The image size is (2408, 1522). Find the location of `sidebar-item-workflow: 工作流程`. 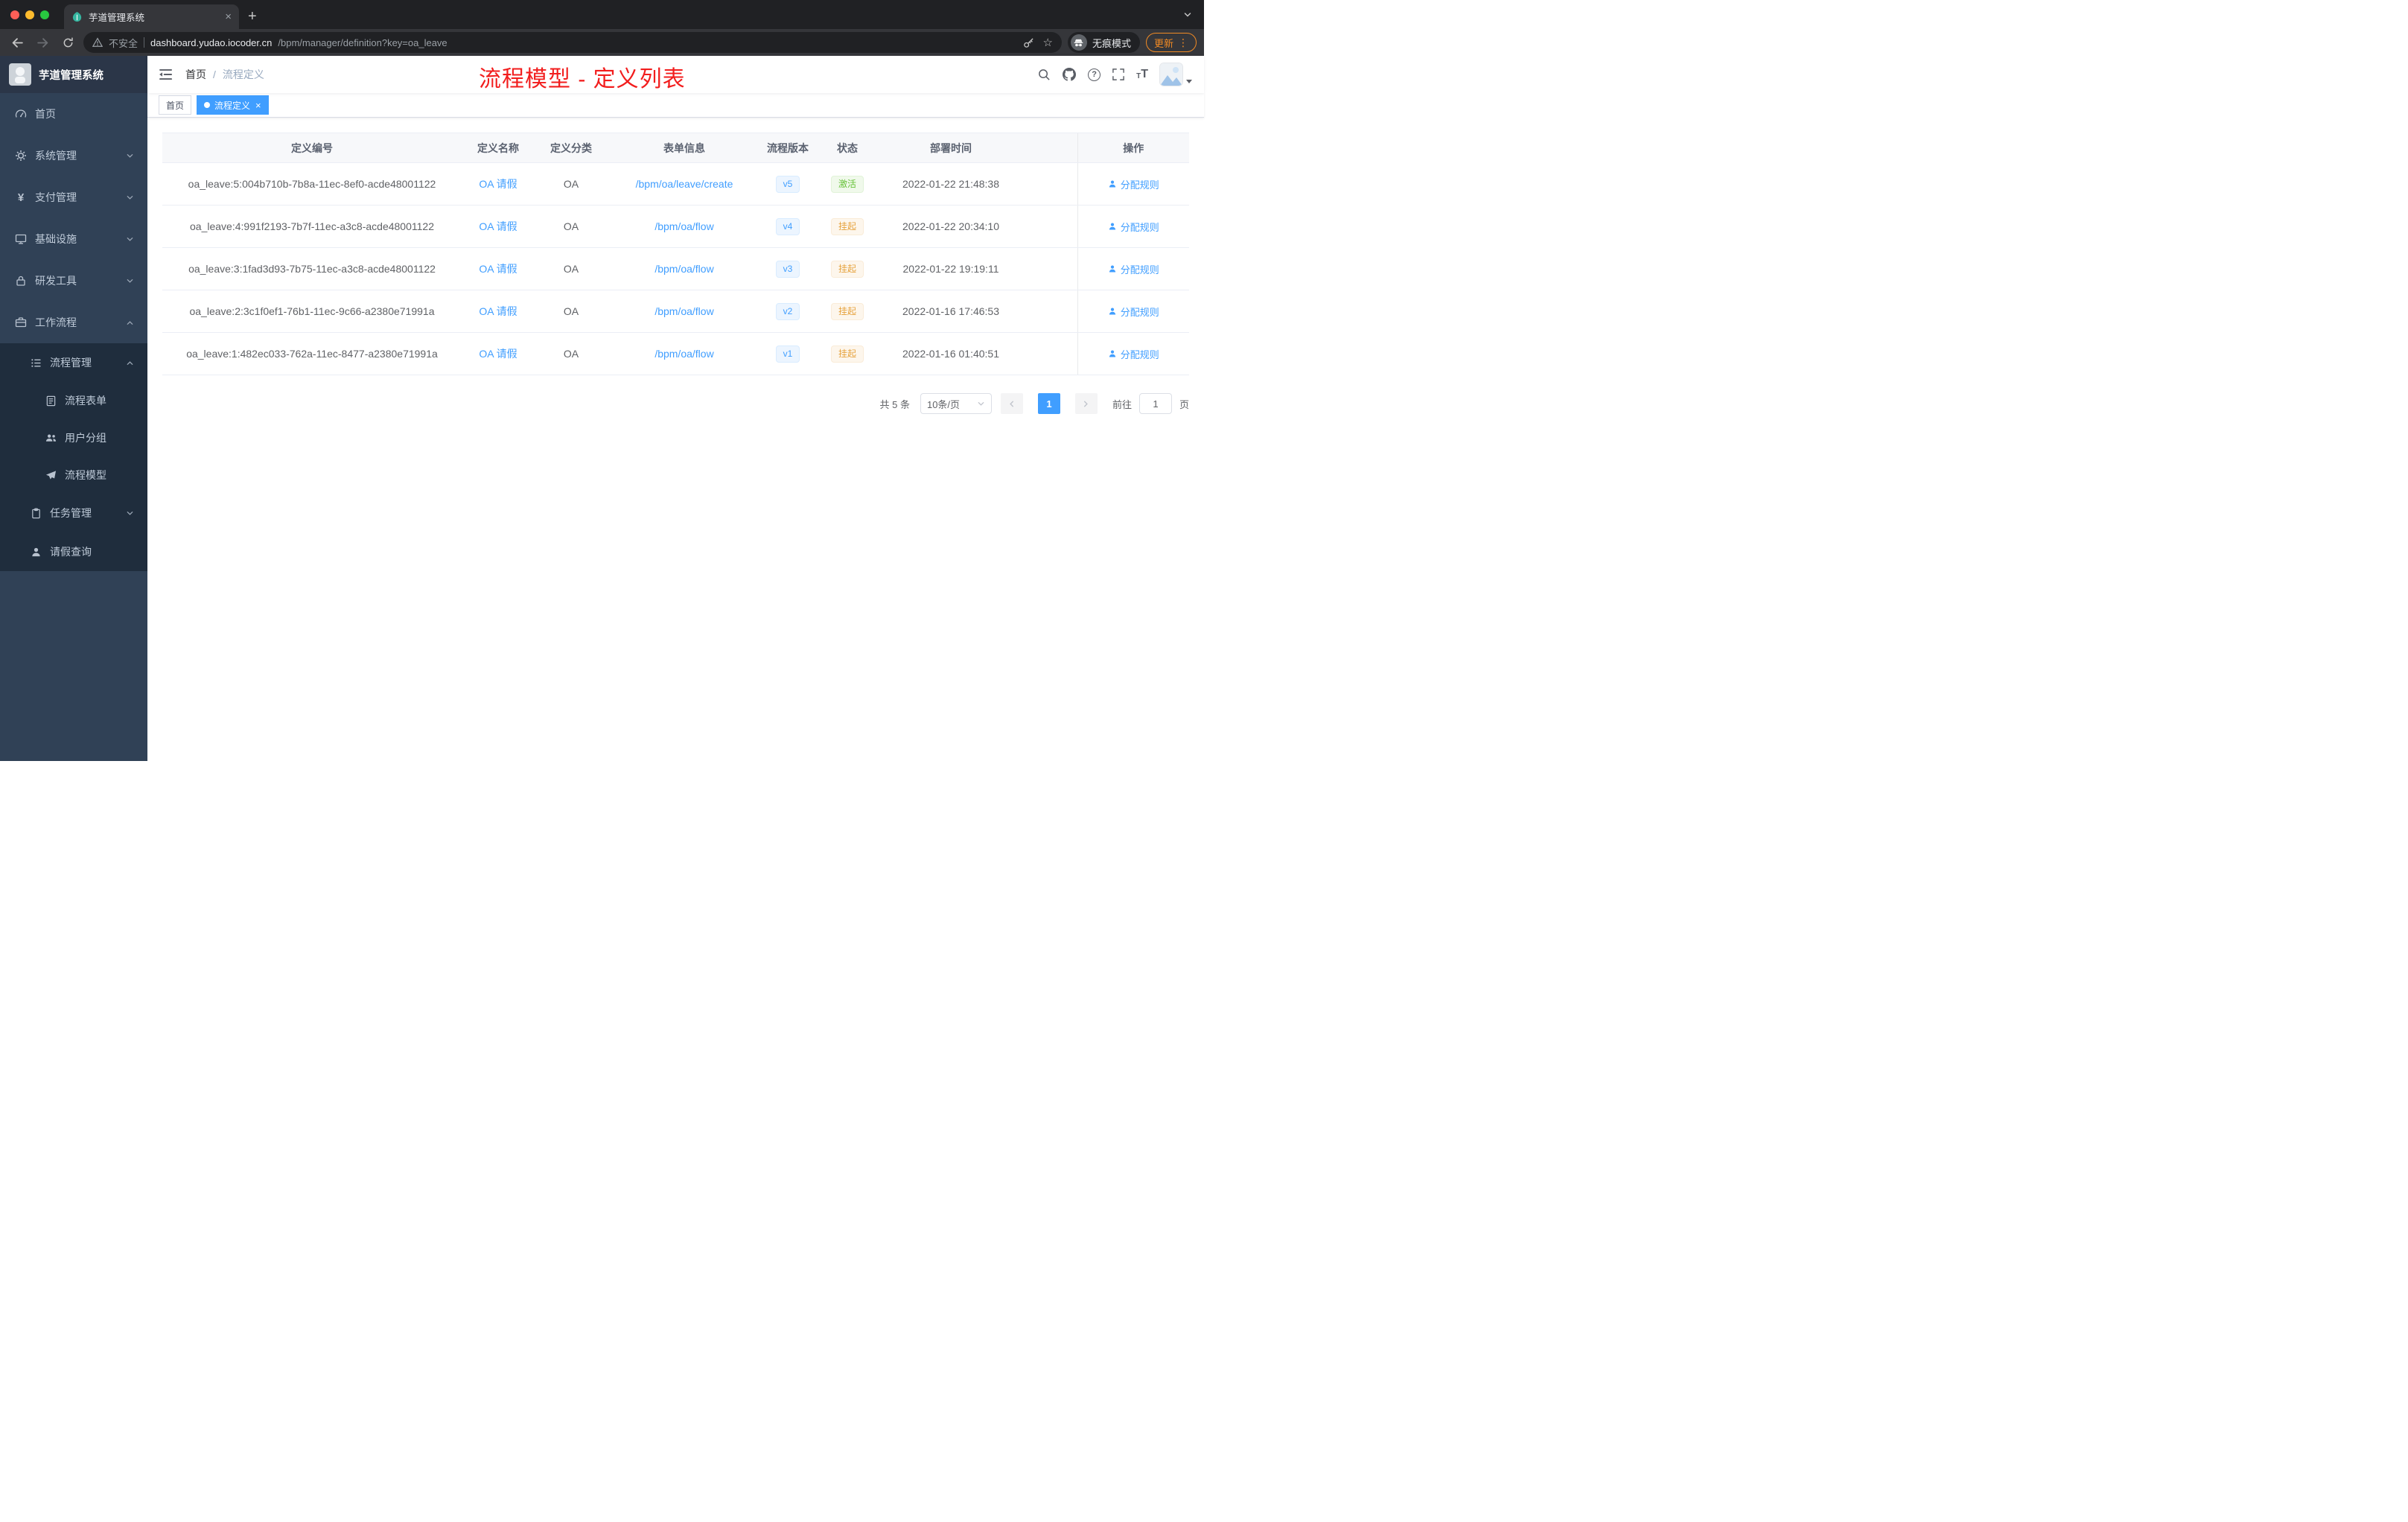

sidebar-item-workflow: 工作流程 is located at coordinates (73, 322).